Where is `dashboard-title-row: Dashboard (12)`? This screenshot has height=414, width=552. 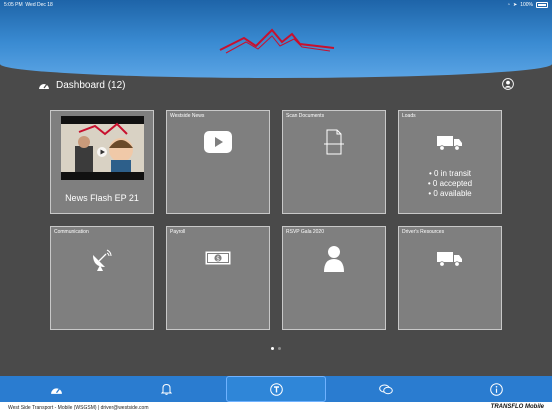
dashboard-title-row: Dashboard (12) is located at coordinates (81, 85).